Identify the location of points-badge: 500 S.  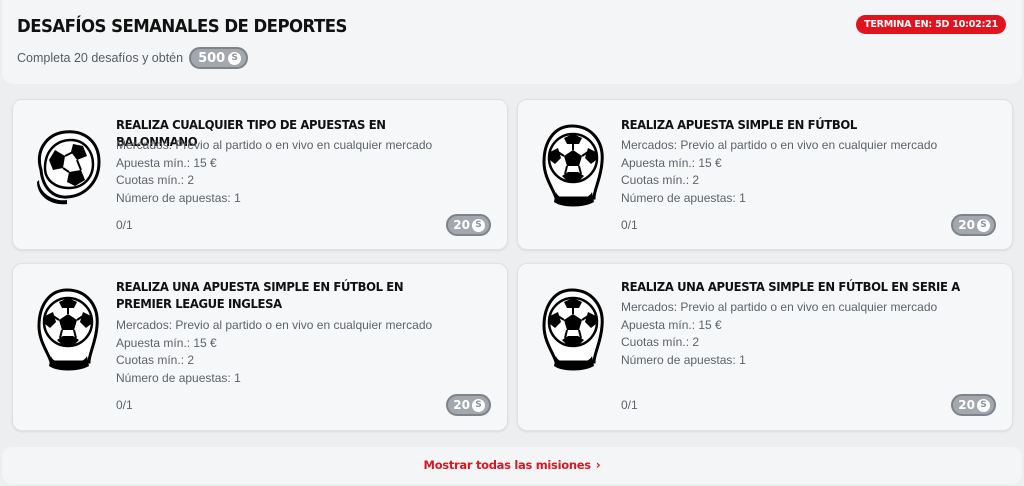
(219, 58).